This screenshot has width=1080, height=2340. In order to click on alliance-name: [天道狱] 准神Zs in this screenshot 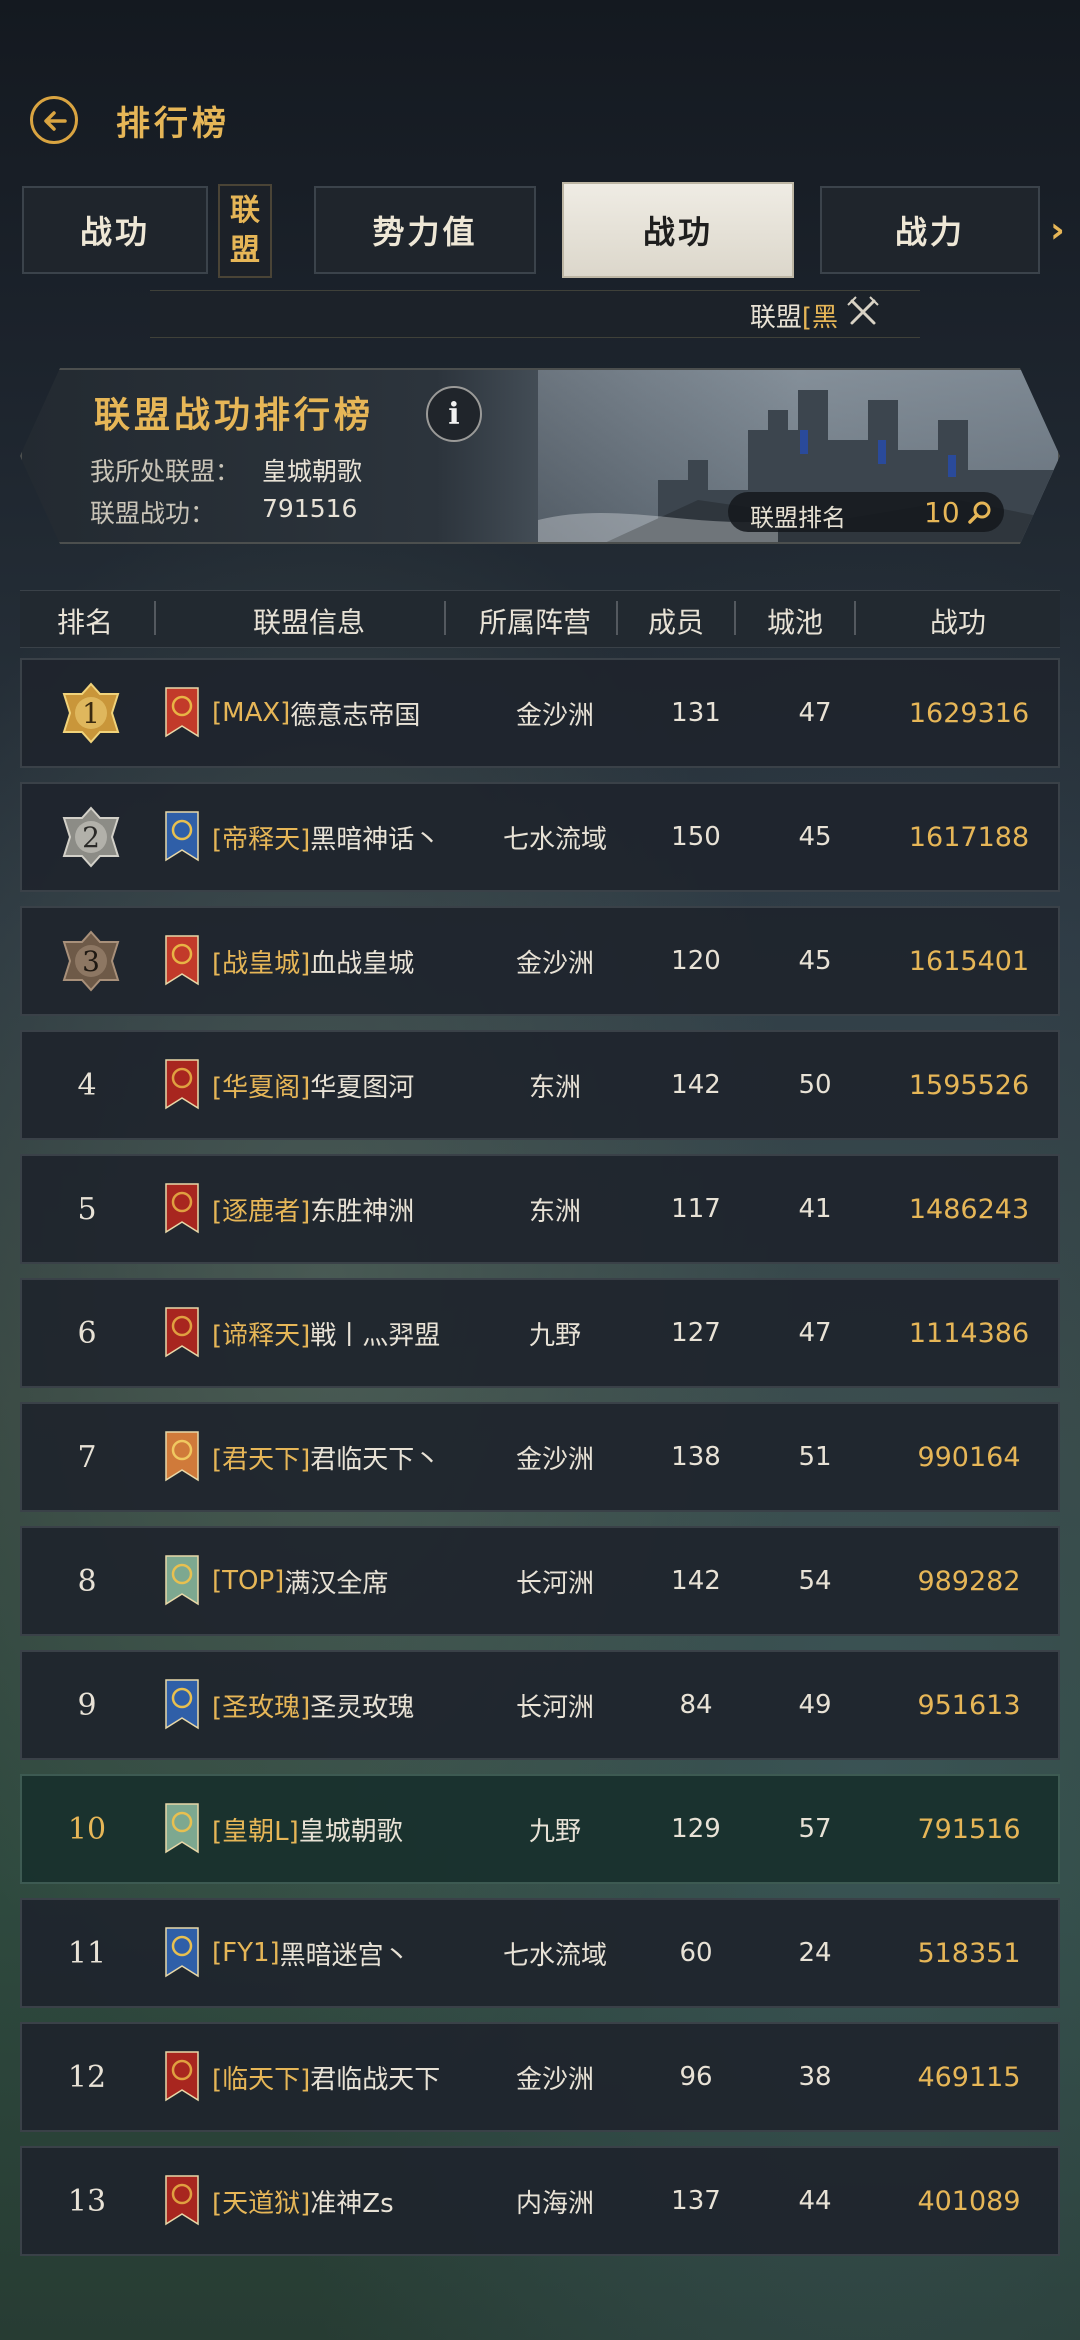, I will do `click(342, 2201)`.